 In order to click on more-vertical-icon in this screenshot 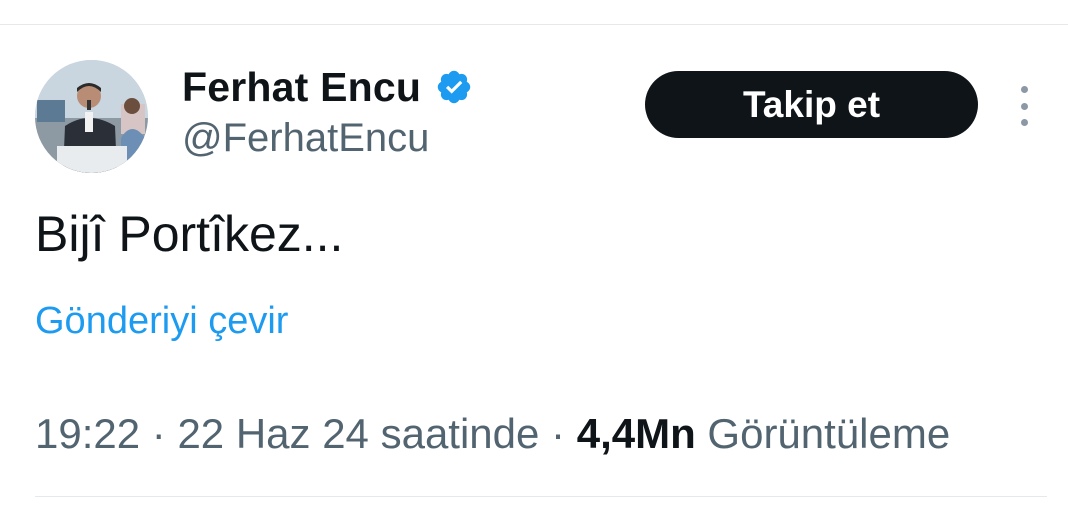, I will do `click(1024, 106)`.